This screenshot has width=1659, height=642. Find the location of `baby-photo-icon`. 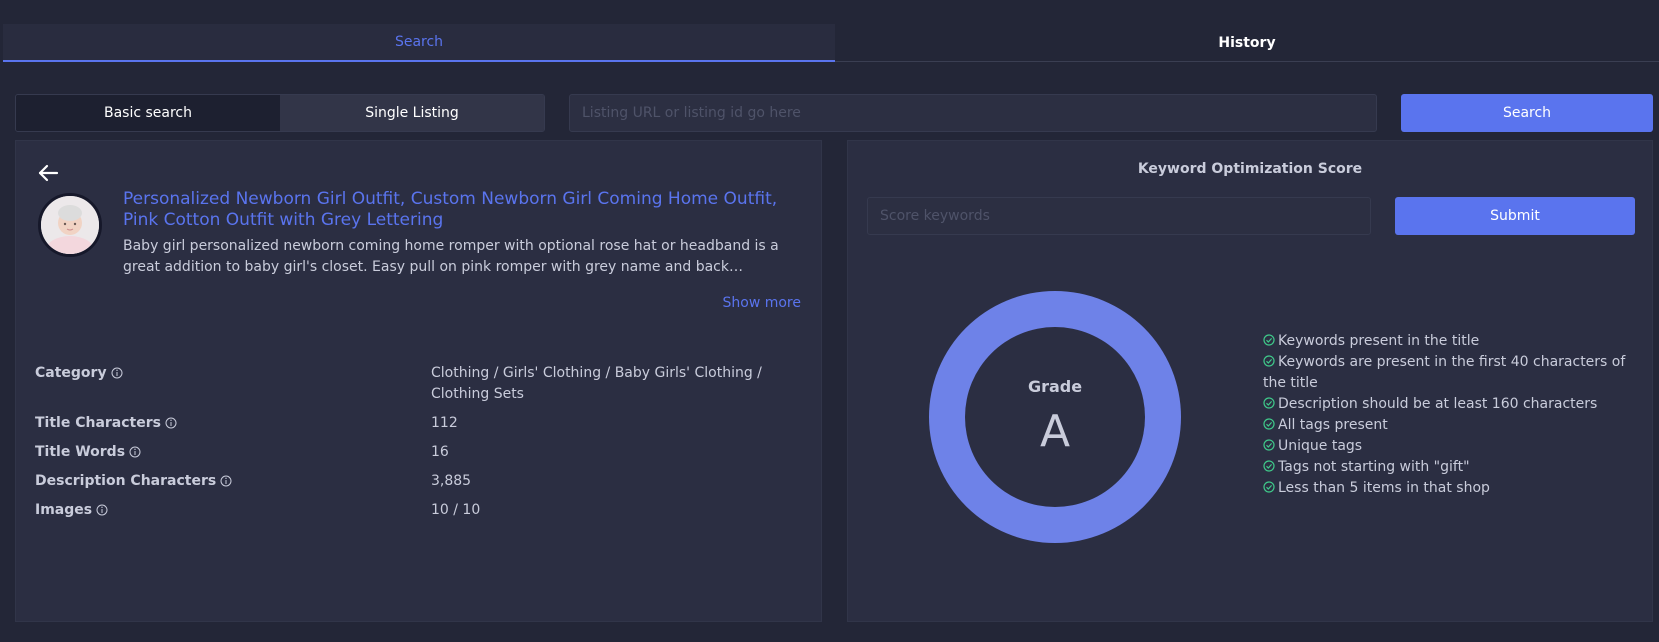

baby-photo-icon is located at coordinates (70, 225).